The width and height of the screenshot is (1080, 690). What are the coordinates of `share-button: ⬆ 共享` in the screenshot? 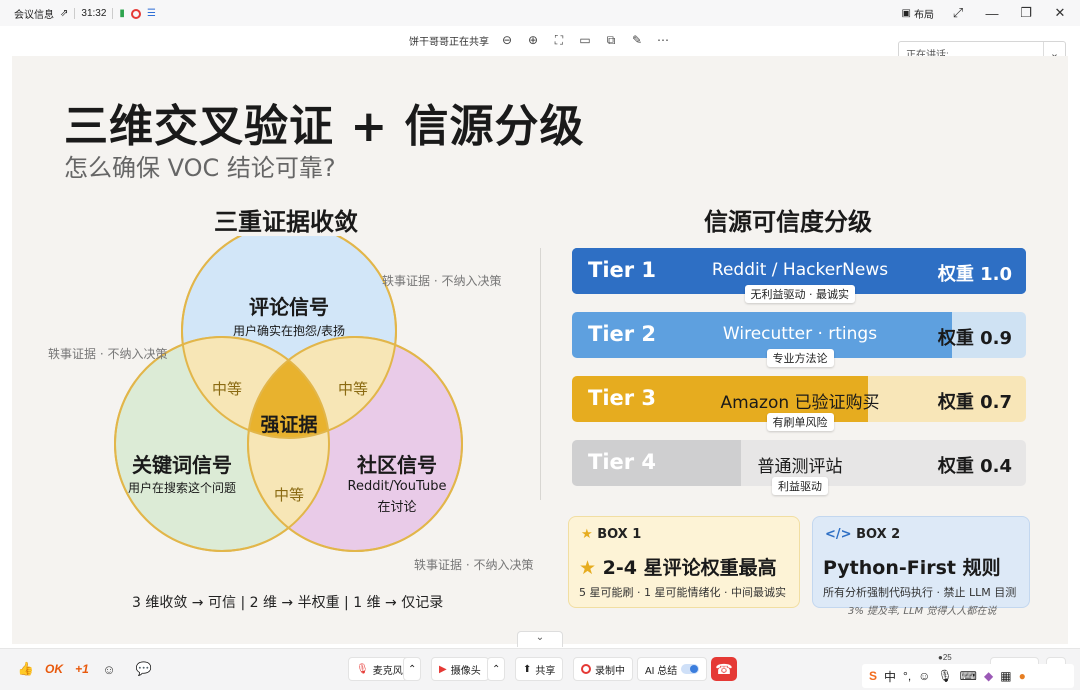 It's located at (539, 669).